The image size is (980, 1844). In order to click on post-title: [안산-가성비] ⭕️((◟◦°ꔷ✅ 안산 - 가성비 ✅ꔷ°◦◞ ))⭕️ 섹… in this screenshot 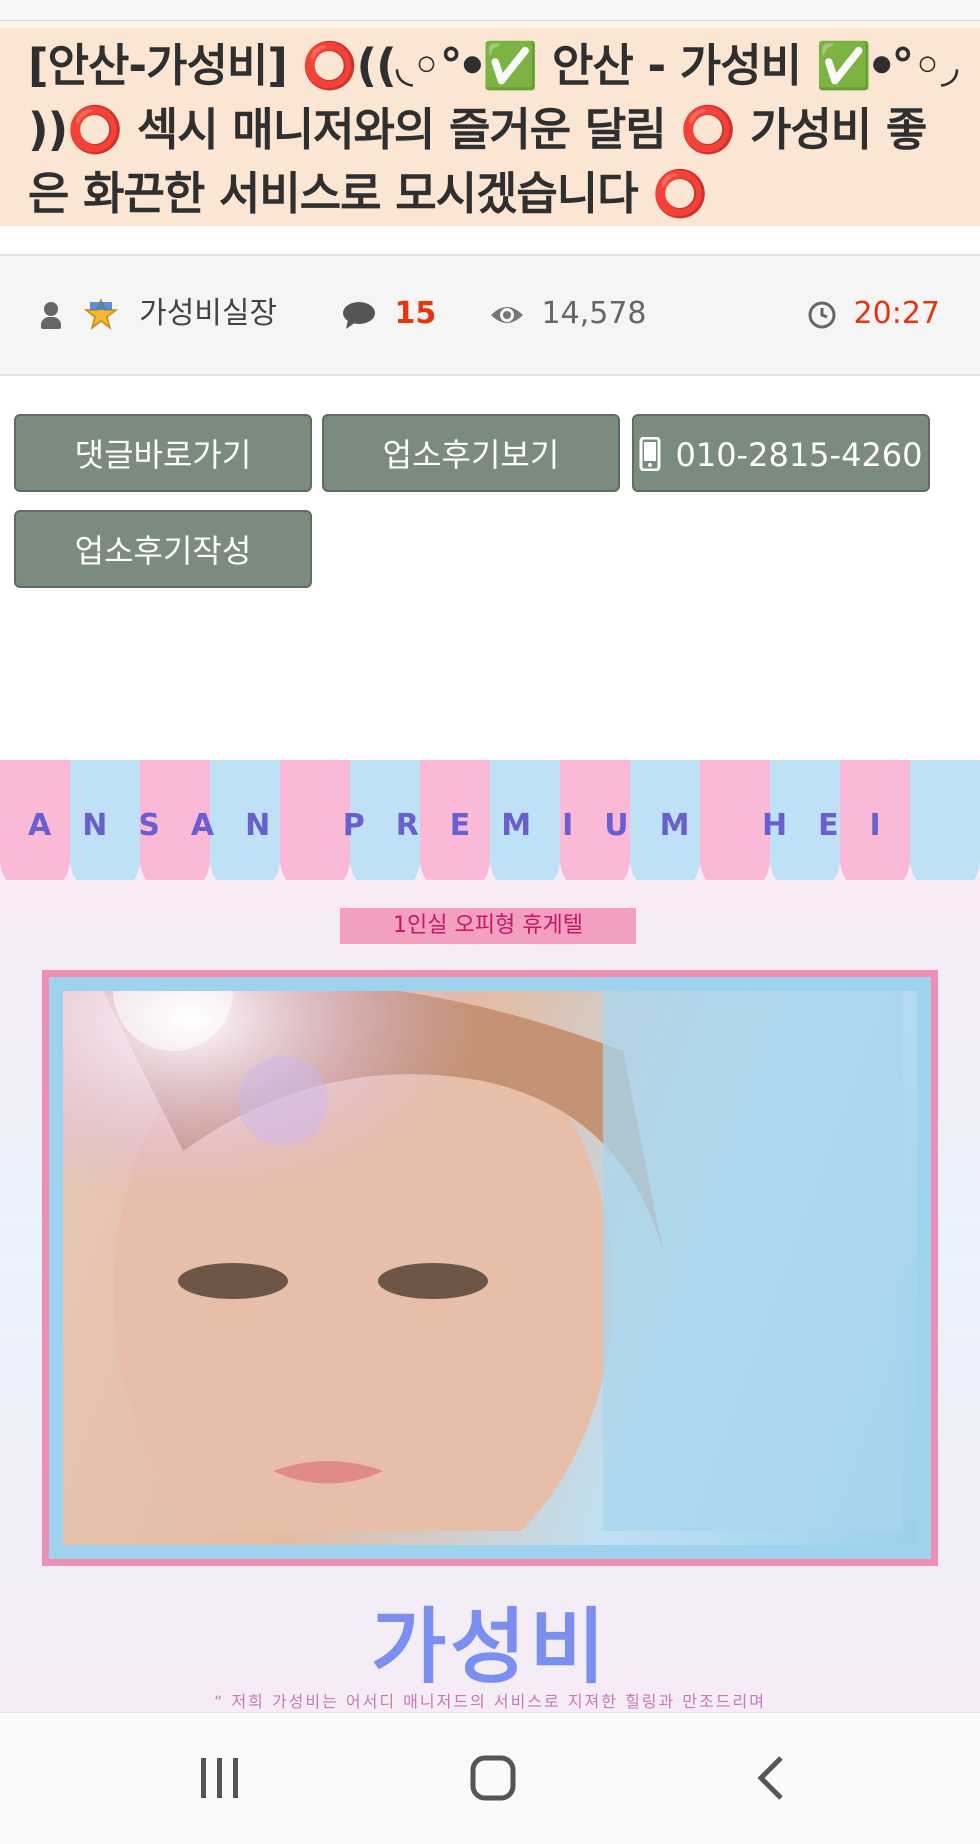, I will do `click(493, 129)`.